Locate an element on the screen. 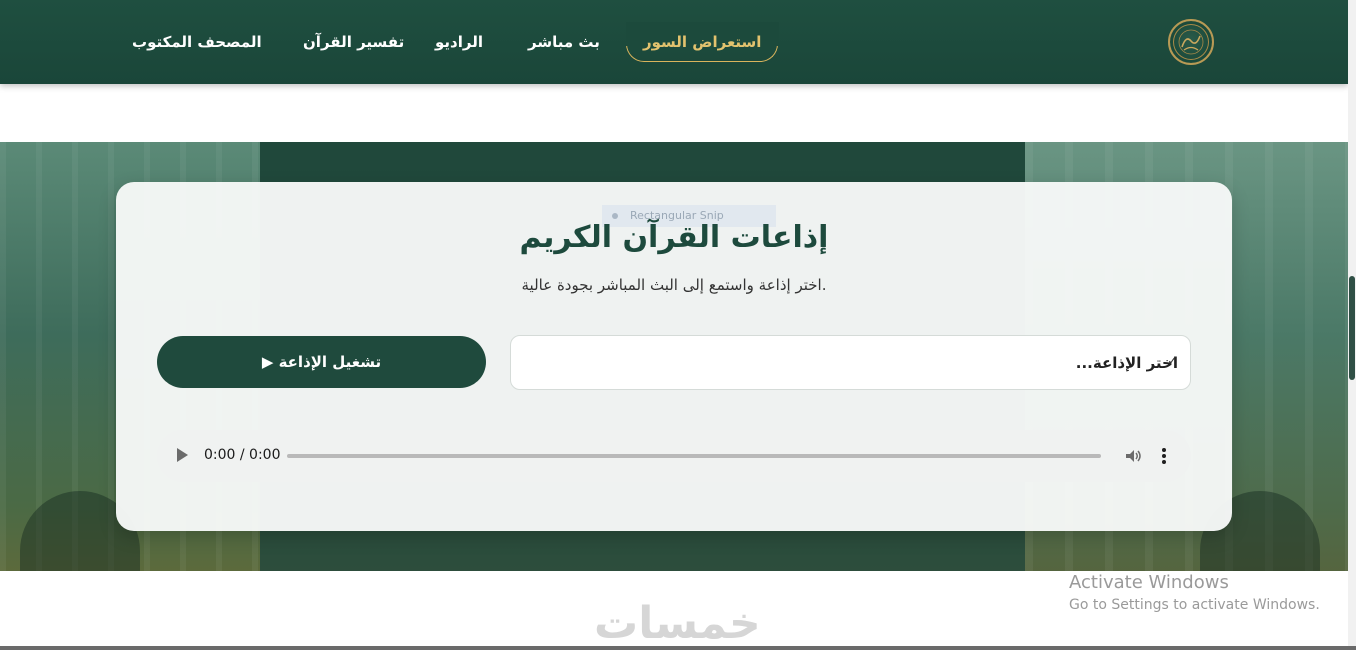 This screenshot has width=1356, height=650. page-scrollbar is located at coordinates (1352, 325).